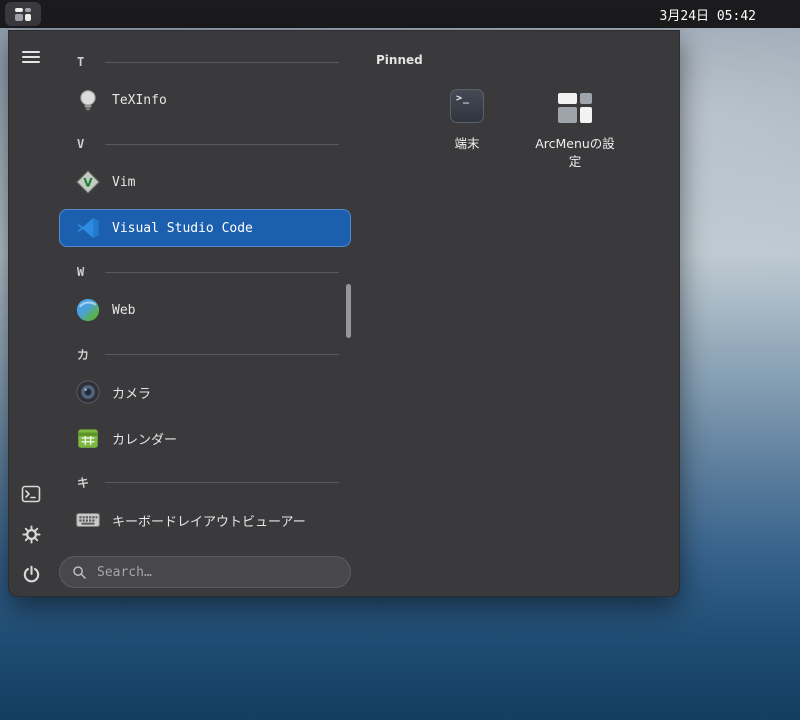 This screenshot has width=800, height=720. What do you see at coordinates (575, 129) in the screenshot?
I see `pinned-item-arcmenu-settings: ArcMenuの設定` at bounding box center [575, 129].